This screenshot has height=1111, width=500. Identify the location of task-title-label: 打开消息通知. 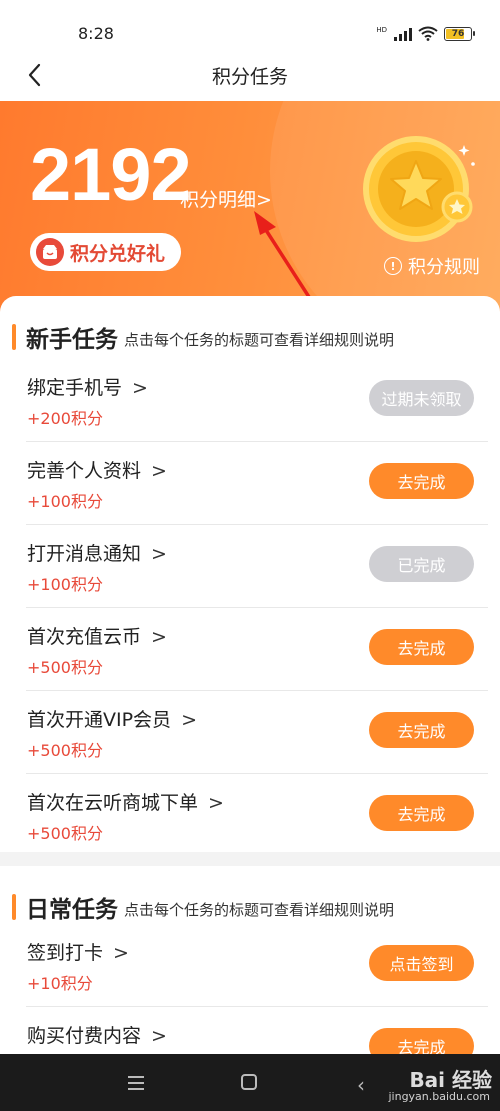
(84, 554).